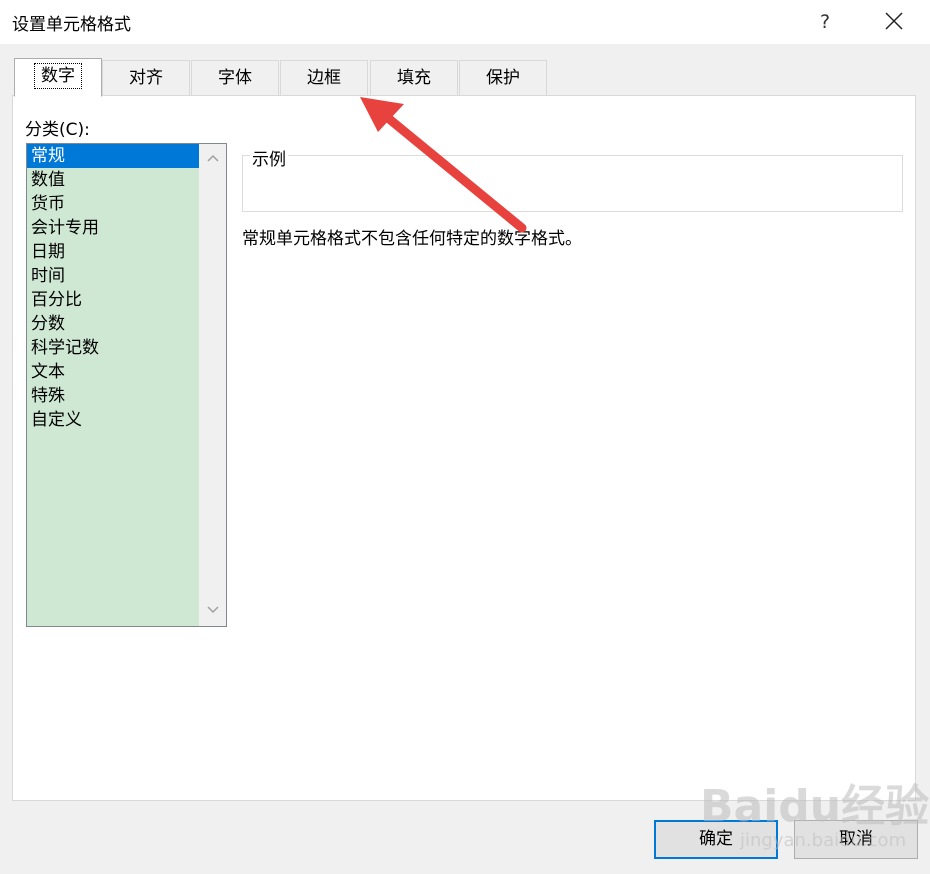 This screenshot has width=930, height=874. Describe the element at coordinates (324, 77) in the screenshot. I see `tab-border: 边框` at that location.